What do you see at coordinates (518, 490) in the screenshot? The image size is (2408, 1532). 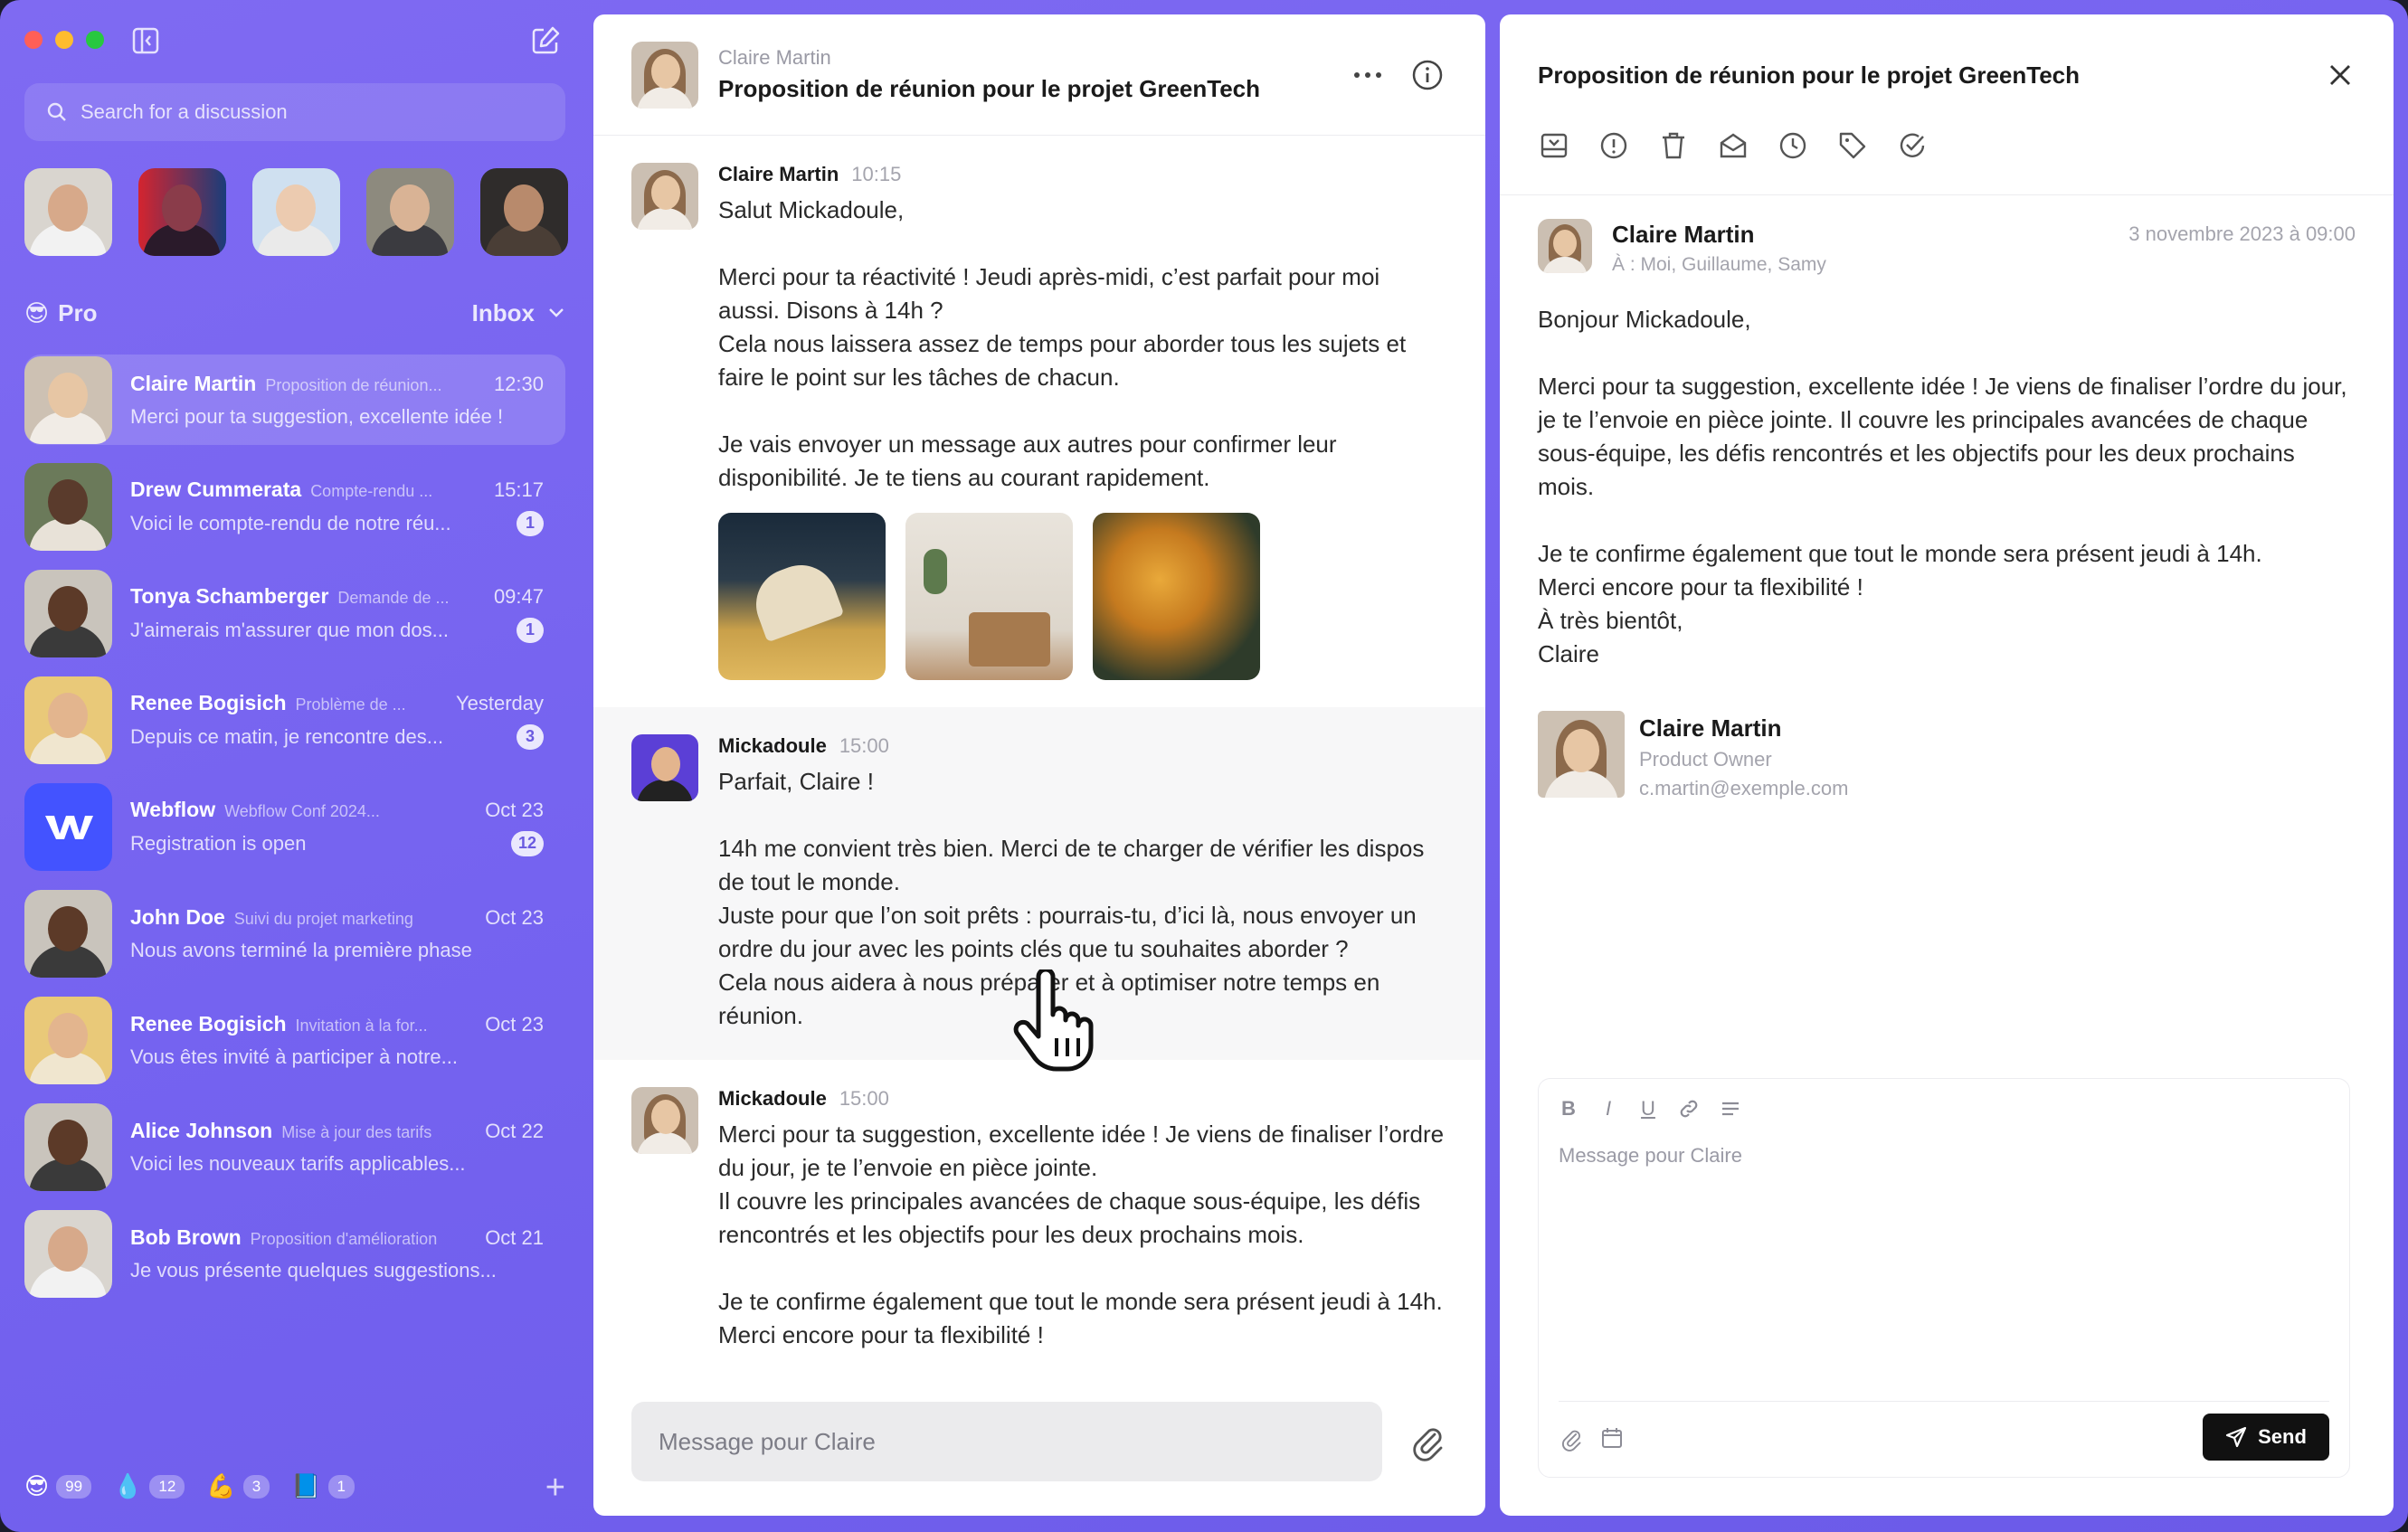 I see `conversation-time: 15:17` at bounding box center [518, 490].